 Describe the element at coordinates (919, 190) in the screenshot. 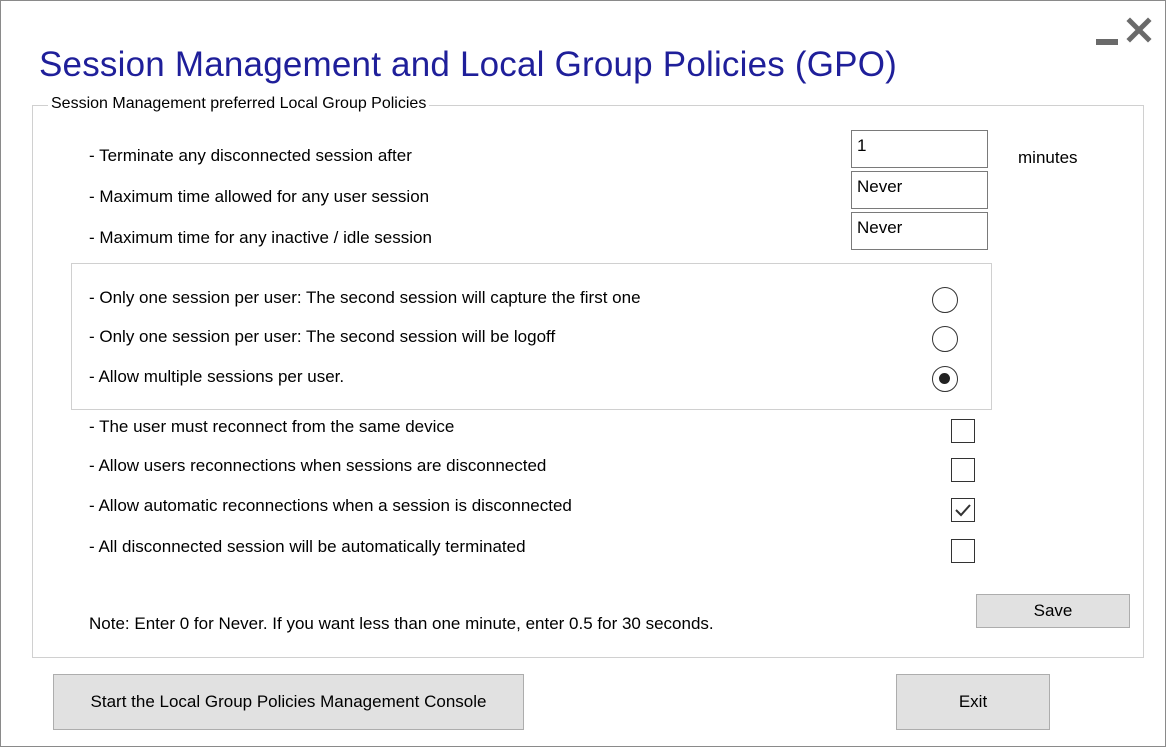

I see `max-session-time-input: Never` at that location.